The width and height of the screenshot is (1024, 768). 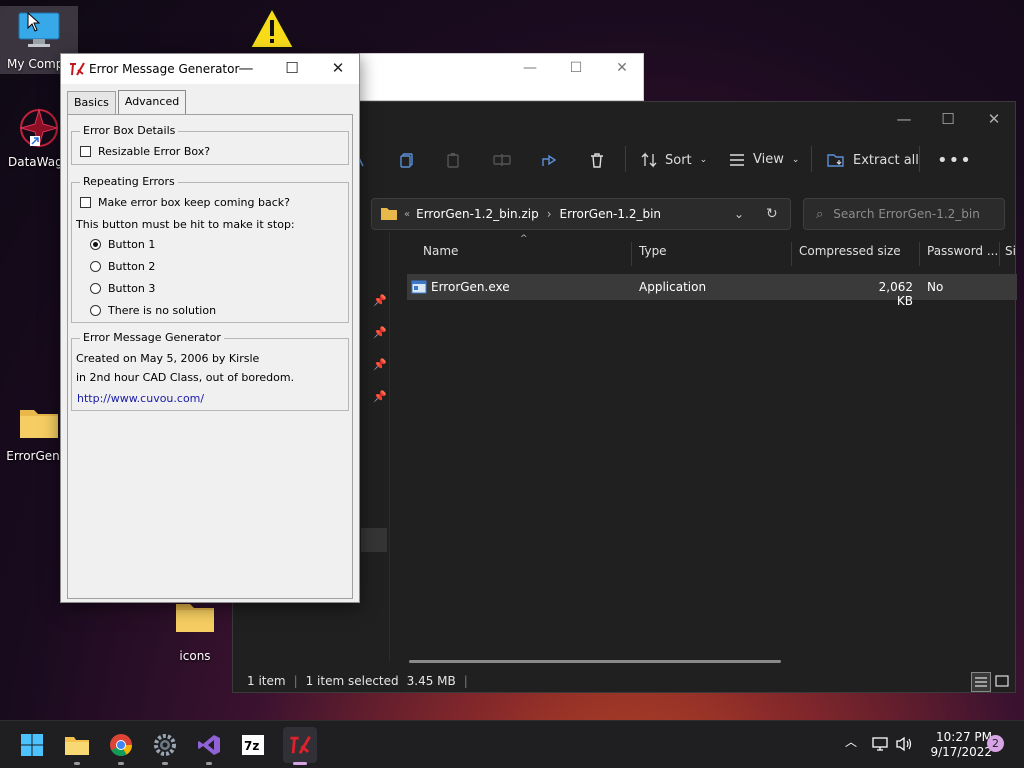 What do you see at coordinates (712, 291) in the screenshot?
I see `file-row: ErrorGen.exe Application 2,062 KB No` at bounding box center [712, 291].